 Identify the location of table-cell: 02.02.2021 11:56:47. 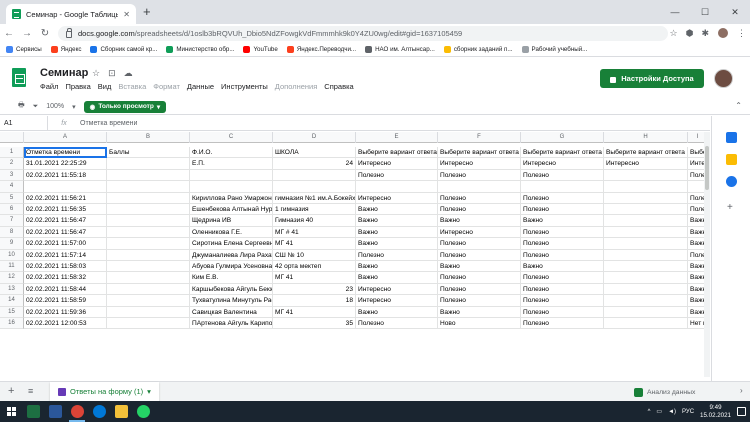
(65, 221).